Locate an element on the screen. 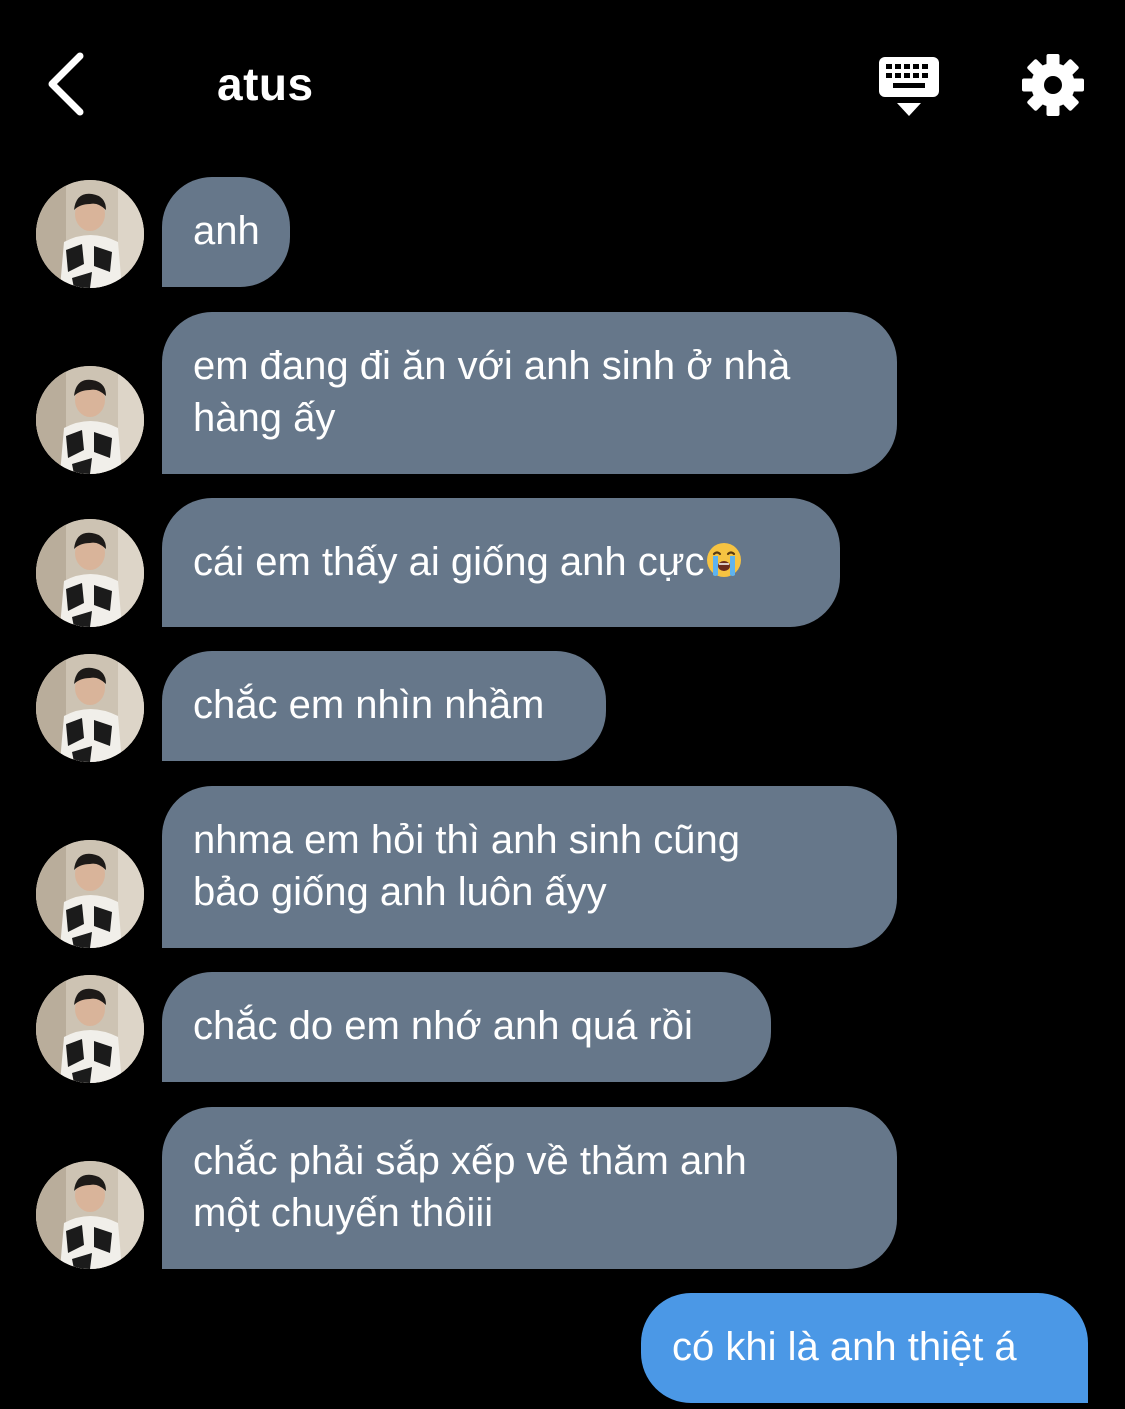 The width and height of the screenshot is (1125, 1409). message-text: có khi là anh thiệt á is located at coordinates (844, 1347).